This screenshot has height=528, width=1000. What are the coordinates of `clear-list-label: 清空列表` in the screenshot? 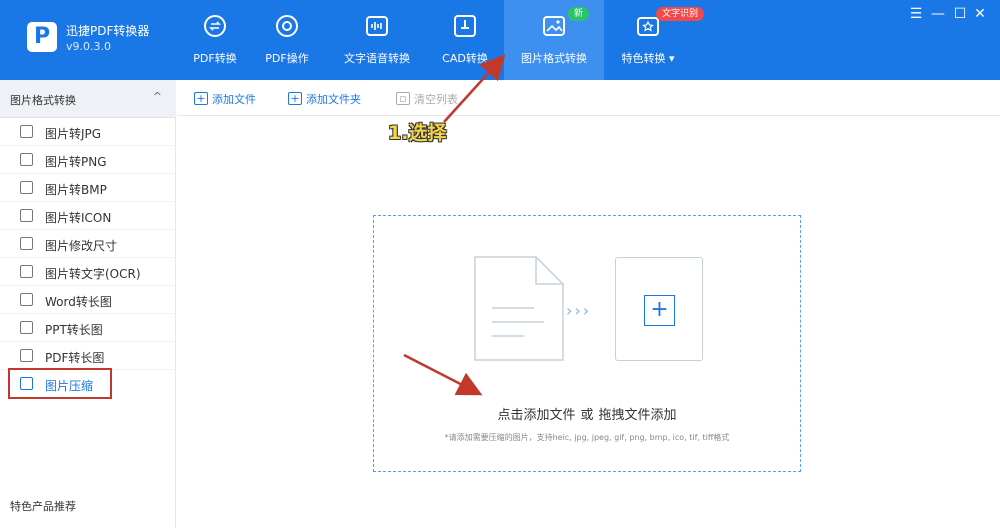 It's located at (436, 99).